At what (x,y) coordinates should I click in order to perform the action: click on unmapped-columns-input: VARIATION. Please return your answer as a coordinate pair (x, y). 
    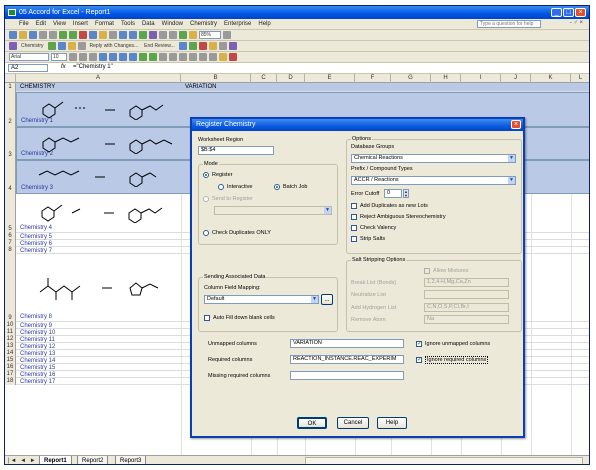
    Looking at the image, I should click on (347, 343).